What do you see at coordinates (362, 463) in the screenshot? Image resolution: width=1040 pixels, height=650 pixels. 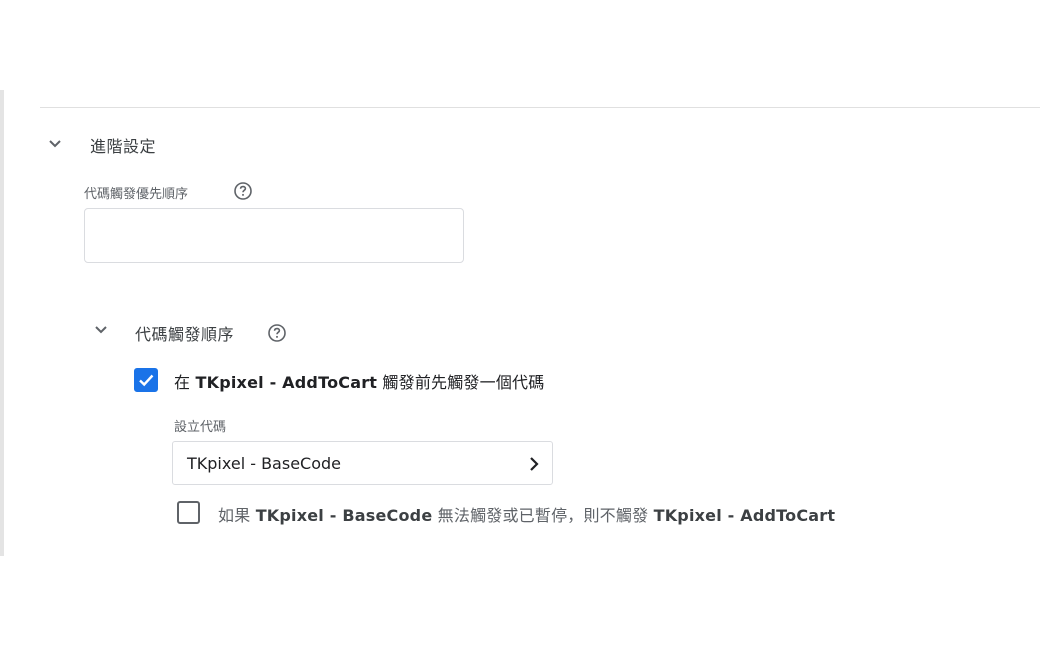 I see `setup-tag-select: TKpixel - BaseCode` at bounding box center [362, 463].